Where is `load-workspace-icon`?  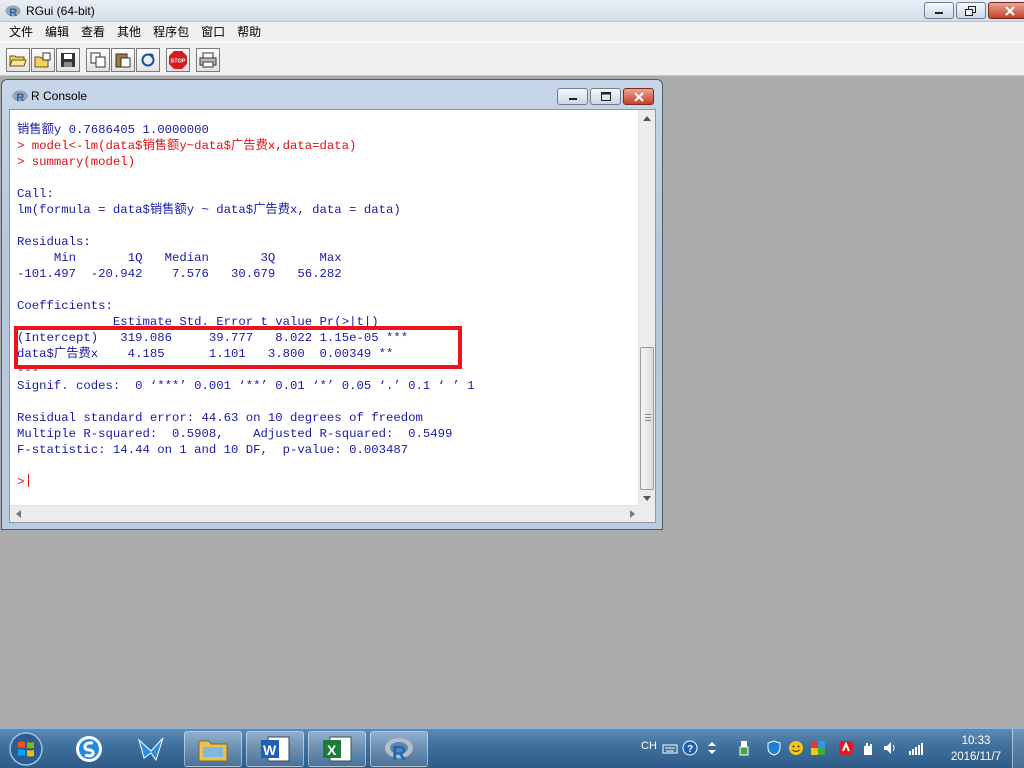
load-workspace-icon is located at coordinates (42, 60).